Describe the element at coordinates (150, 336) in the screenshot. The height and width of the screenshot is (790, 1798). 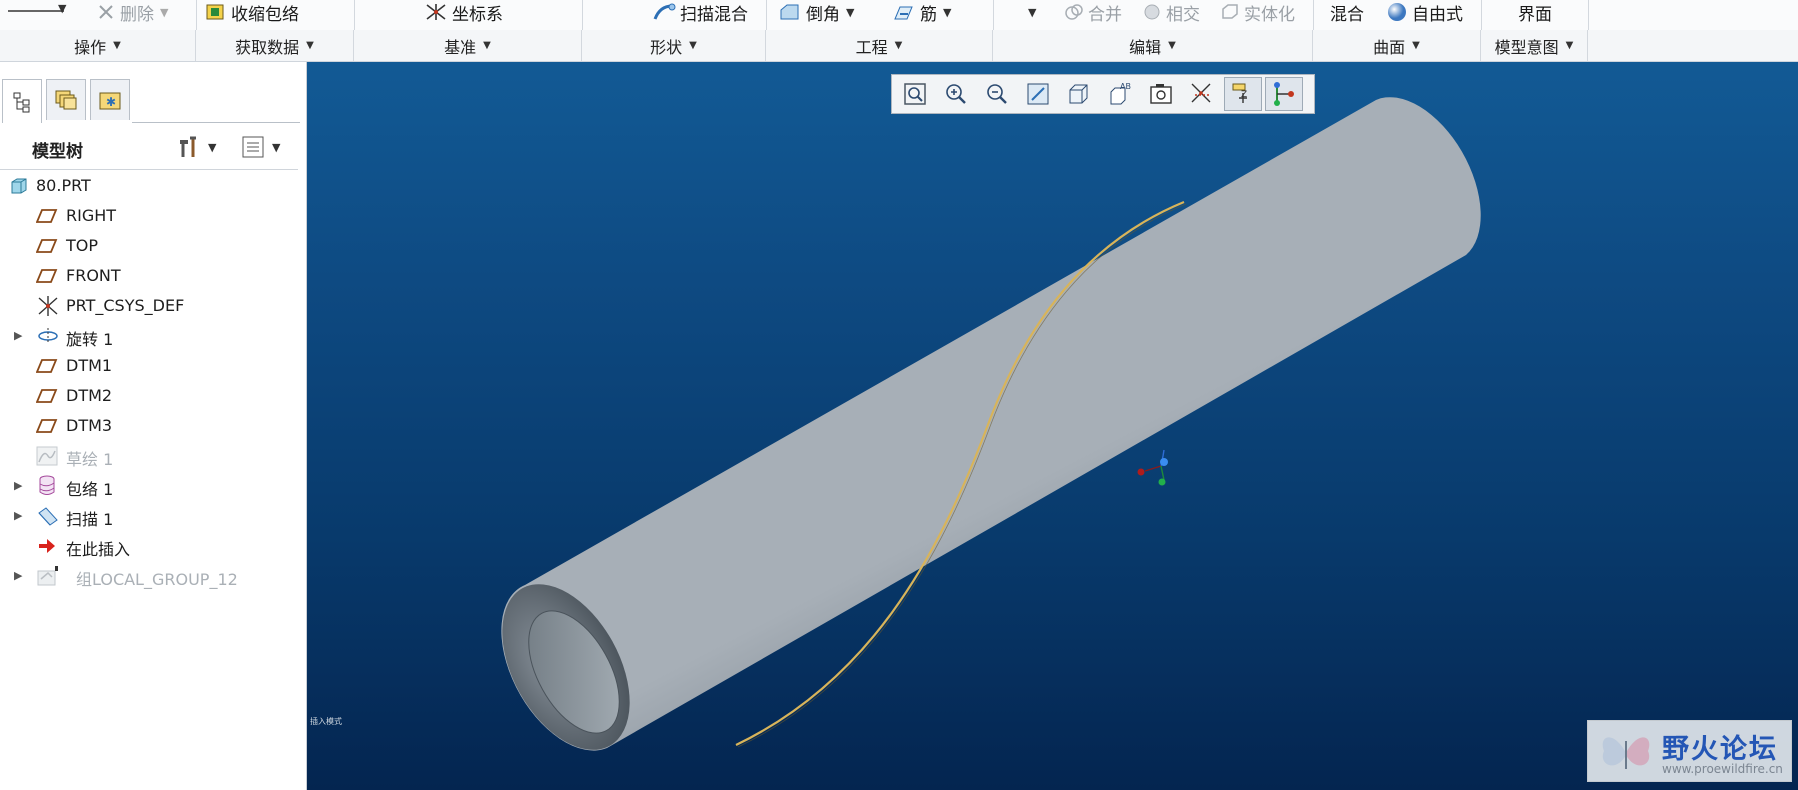
I see `tree-item-revolve: ▶ 旋转 1` at that location.